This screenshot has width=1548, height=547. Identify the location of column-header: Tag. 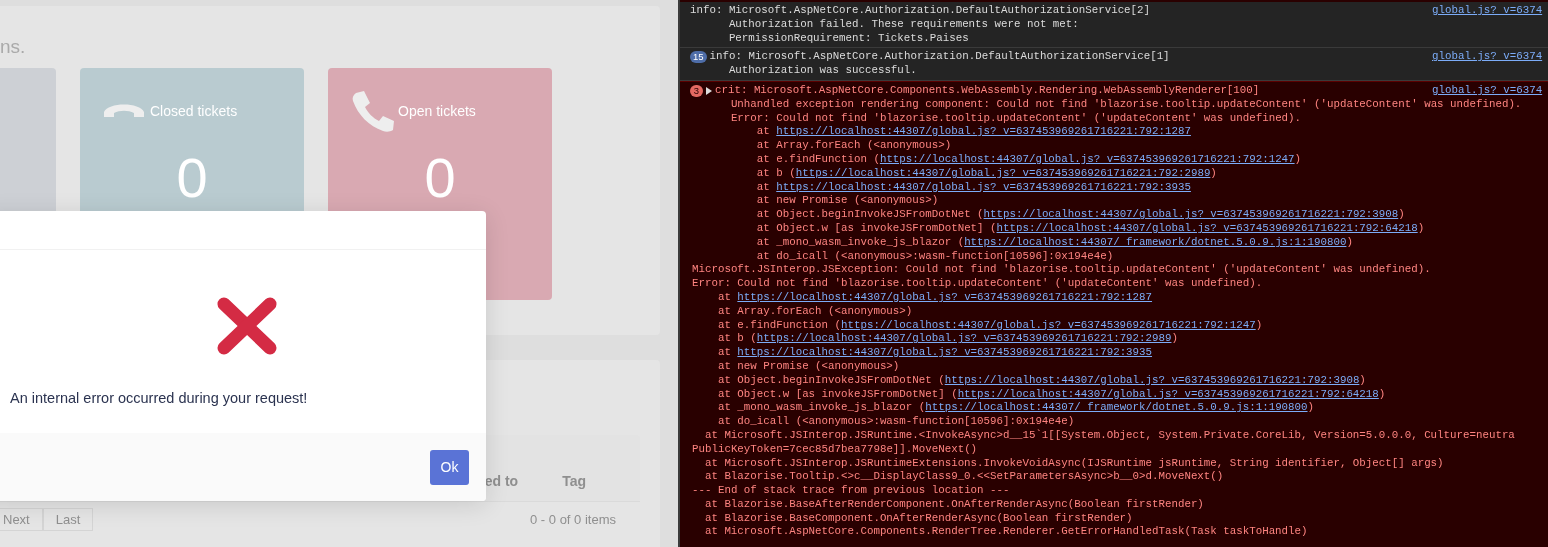
(574, 481).